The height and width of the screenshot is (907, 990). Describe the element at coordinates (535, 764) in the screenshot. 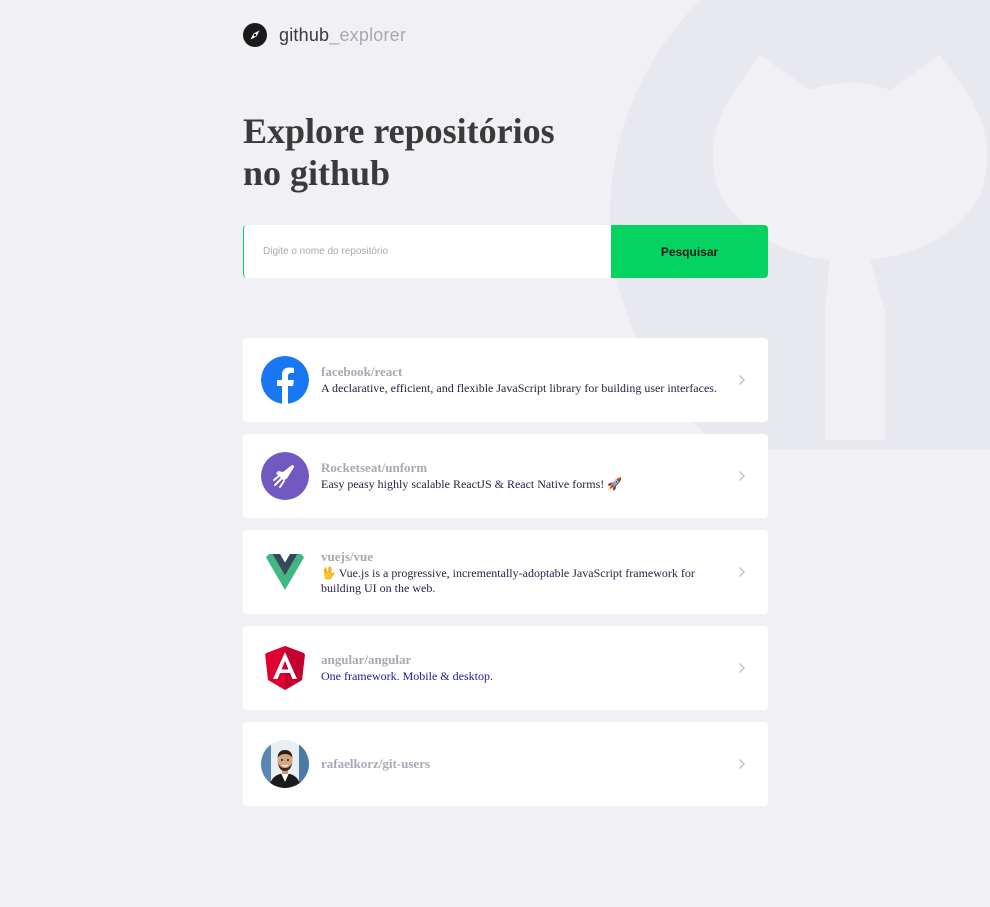

I see `repository-text: rafaelkorz/git-users` at that location.